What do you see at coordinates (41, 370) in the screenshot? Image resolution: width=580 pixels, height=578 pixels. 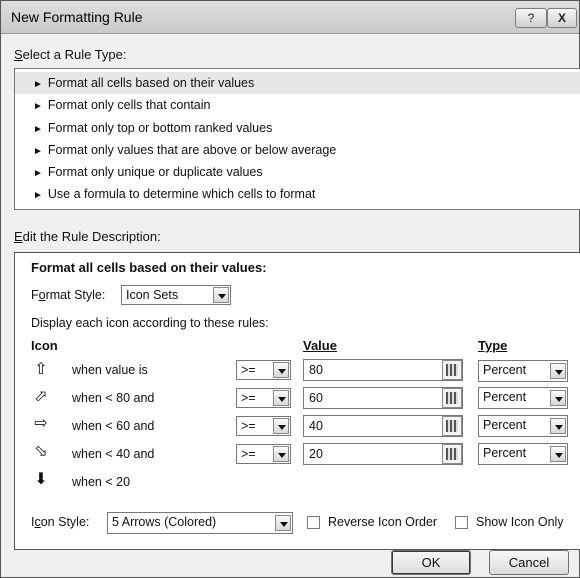 I see `up-arrow-icon: ⇧` at bounding box center [41, 370].